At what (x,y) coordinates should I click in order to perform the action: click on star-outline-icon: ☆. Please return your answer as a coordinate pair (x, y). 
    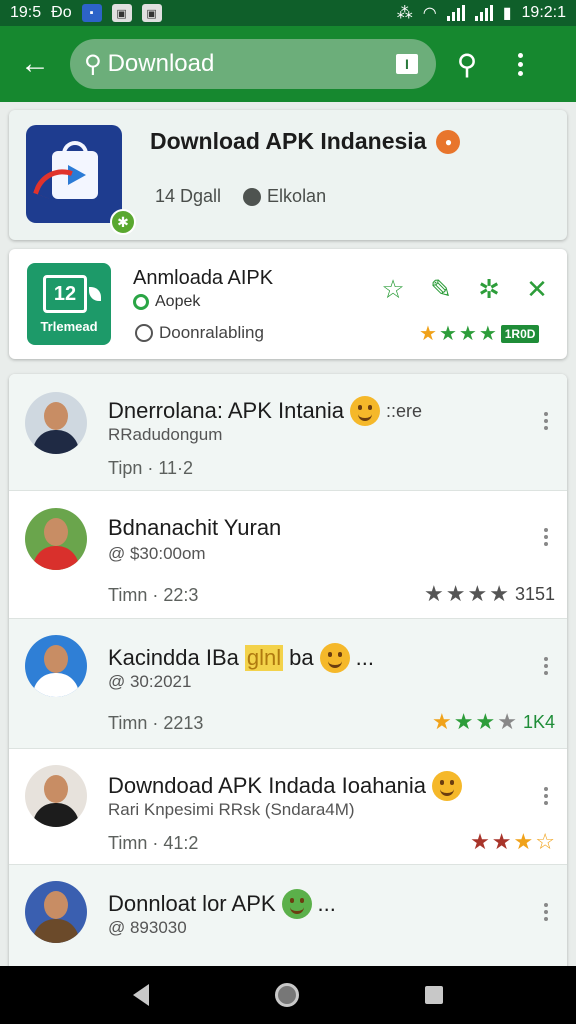
    Looking at the image, I should click on (393, 289).